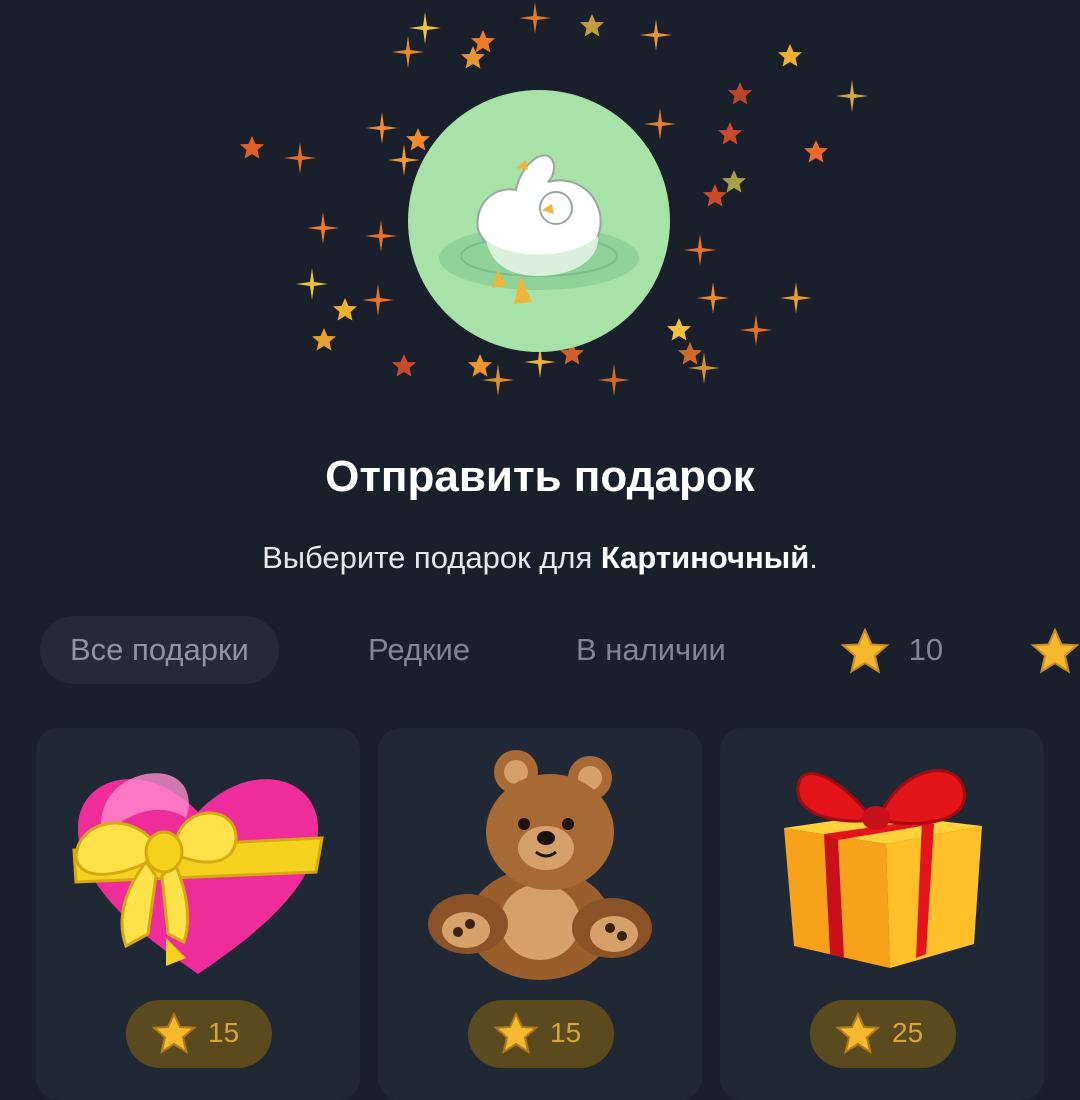  I want to click on gift-box-icon, so click(883, 868).